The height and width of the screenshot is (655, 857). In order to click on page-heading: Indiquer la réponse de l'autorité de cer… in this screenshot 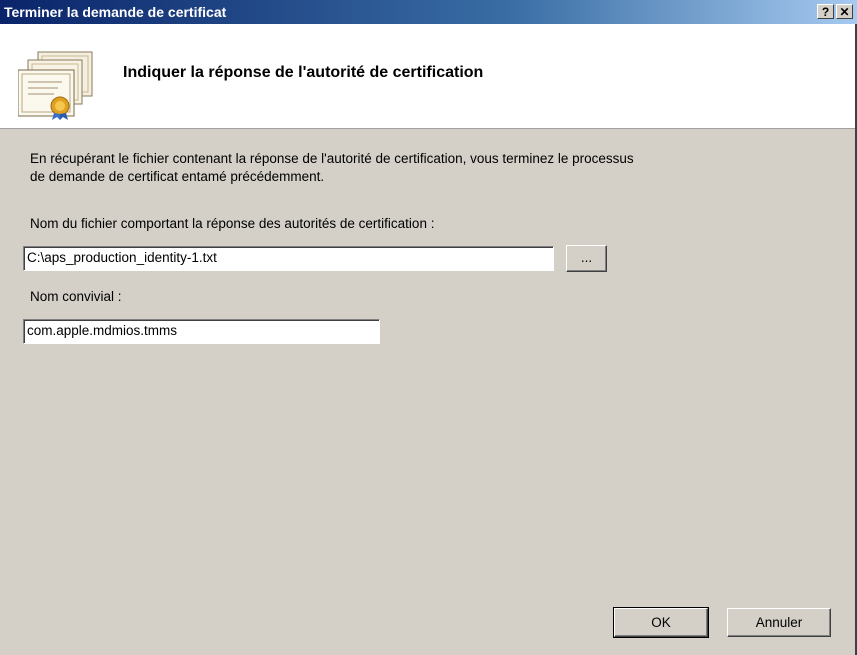, I will do `click(303, 72)`.